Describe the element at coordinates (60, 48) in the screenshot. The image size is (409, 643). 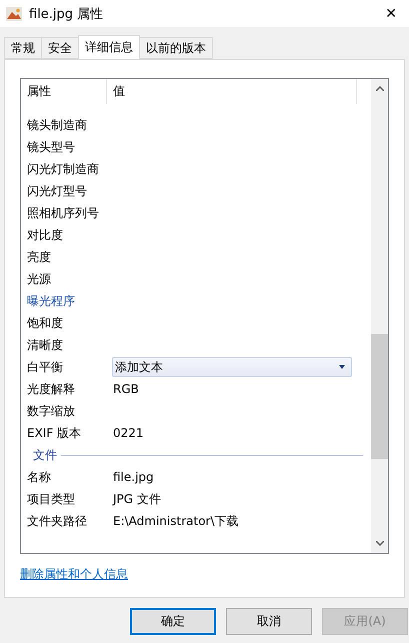
I see `tab: 安全` at that location.